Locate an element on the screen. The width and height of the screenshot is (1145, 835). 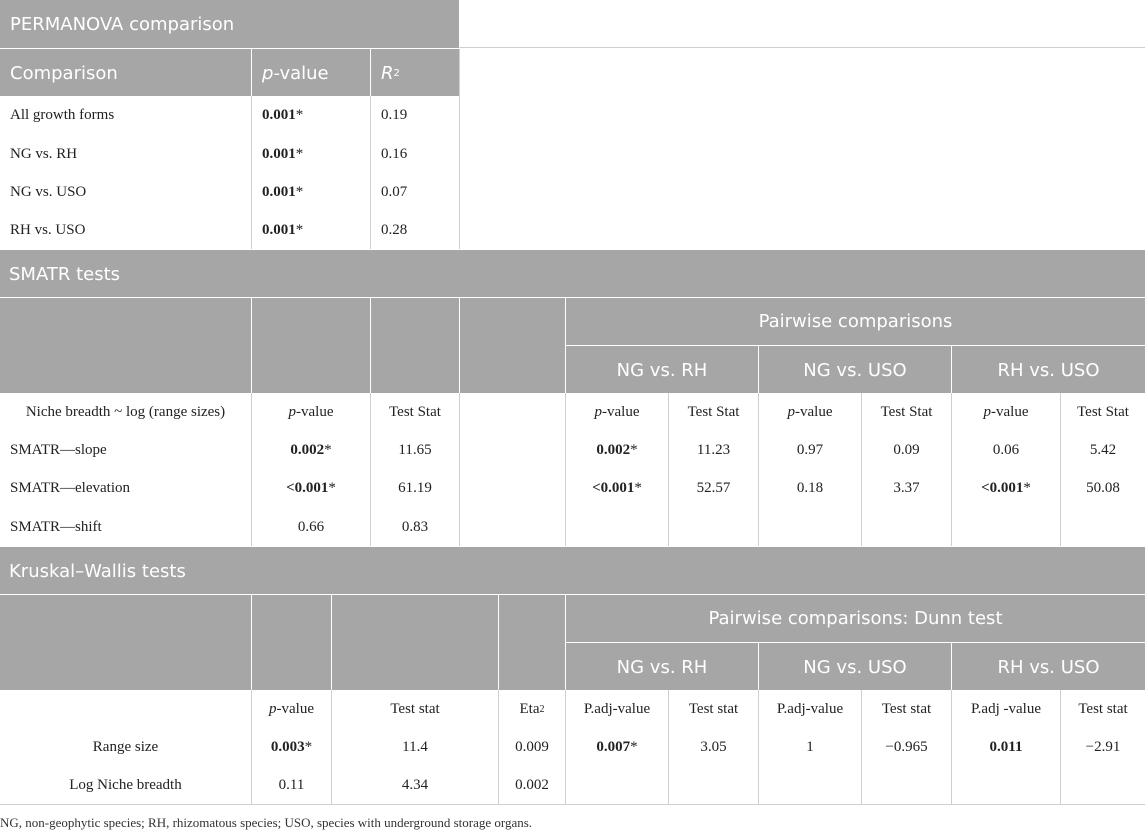
col-r2: R2 is located at coordinates (414, 73).